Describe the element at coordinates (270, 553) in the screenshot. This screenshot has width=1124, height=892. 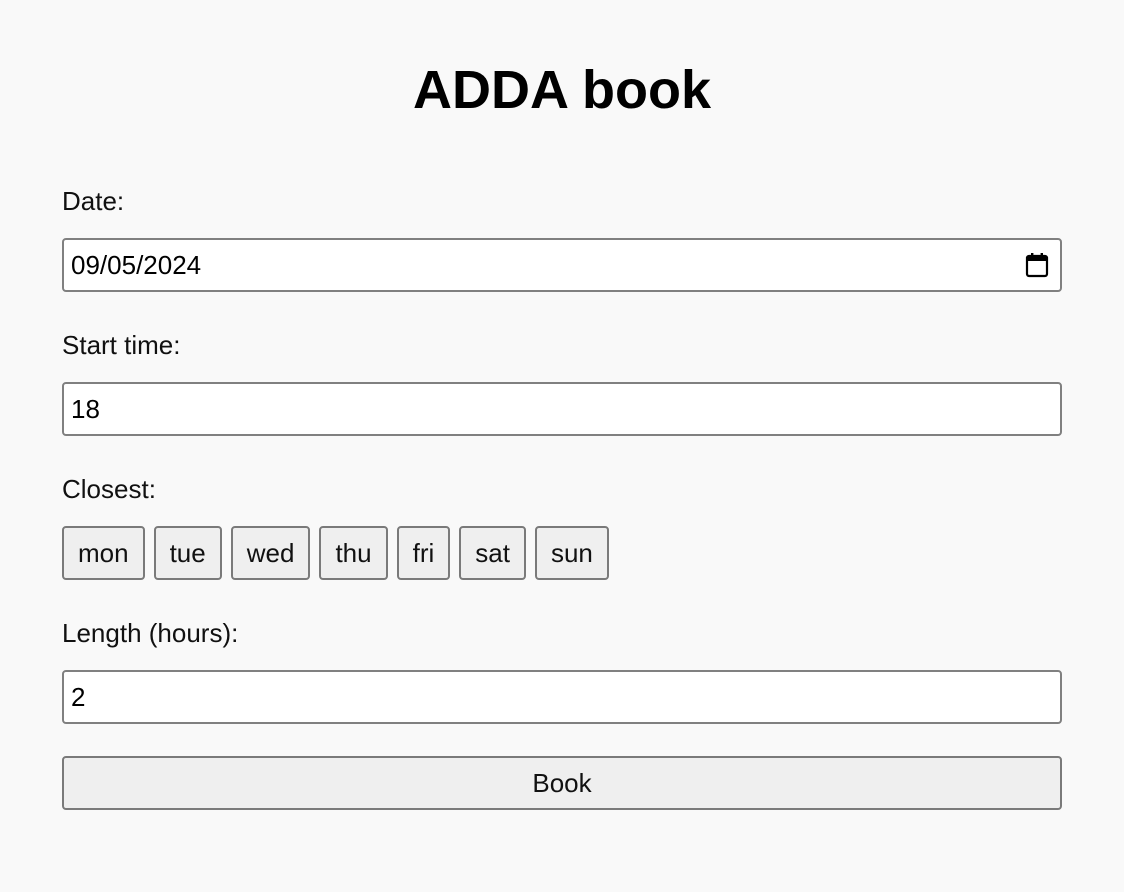
I see `day-button-wed: wed` at that location.